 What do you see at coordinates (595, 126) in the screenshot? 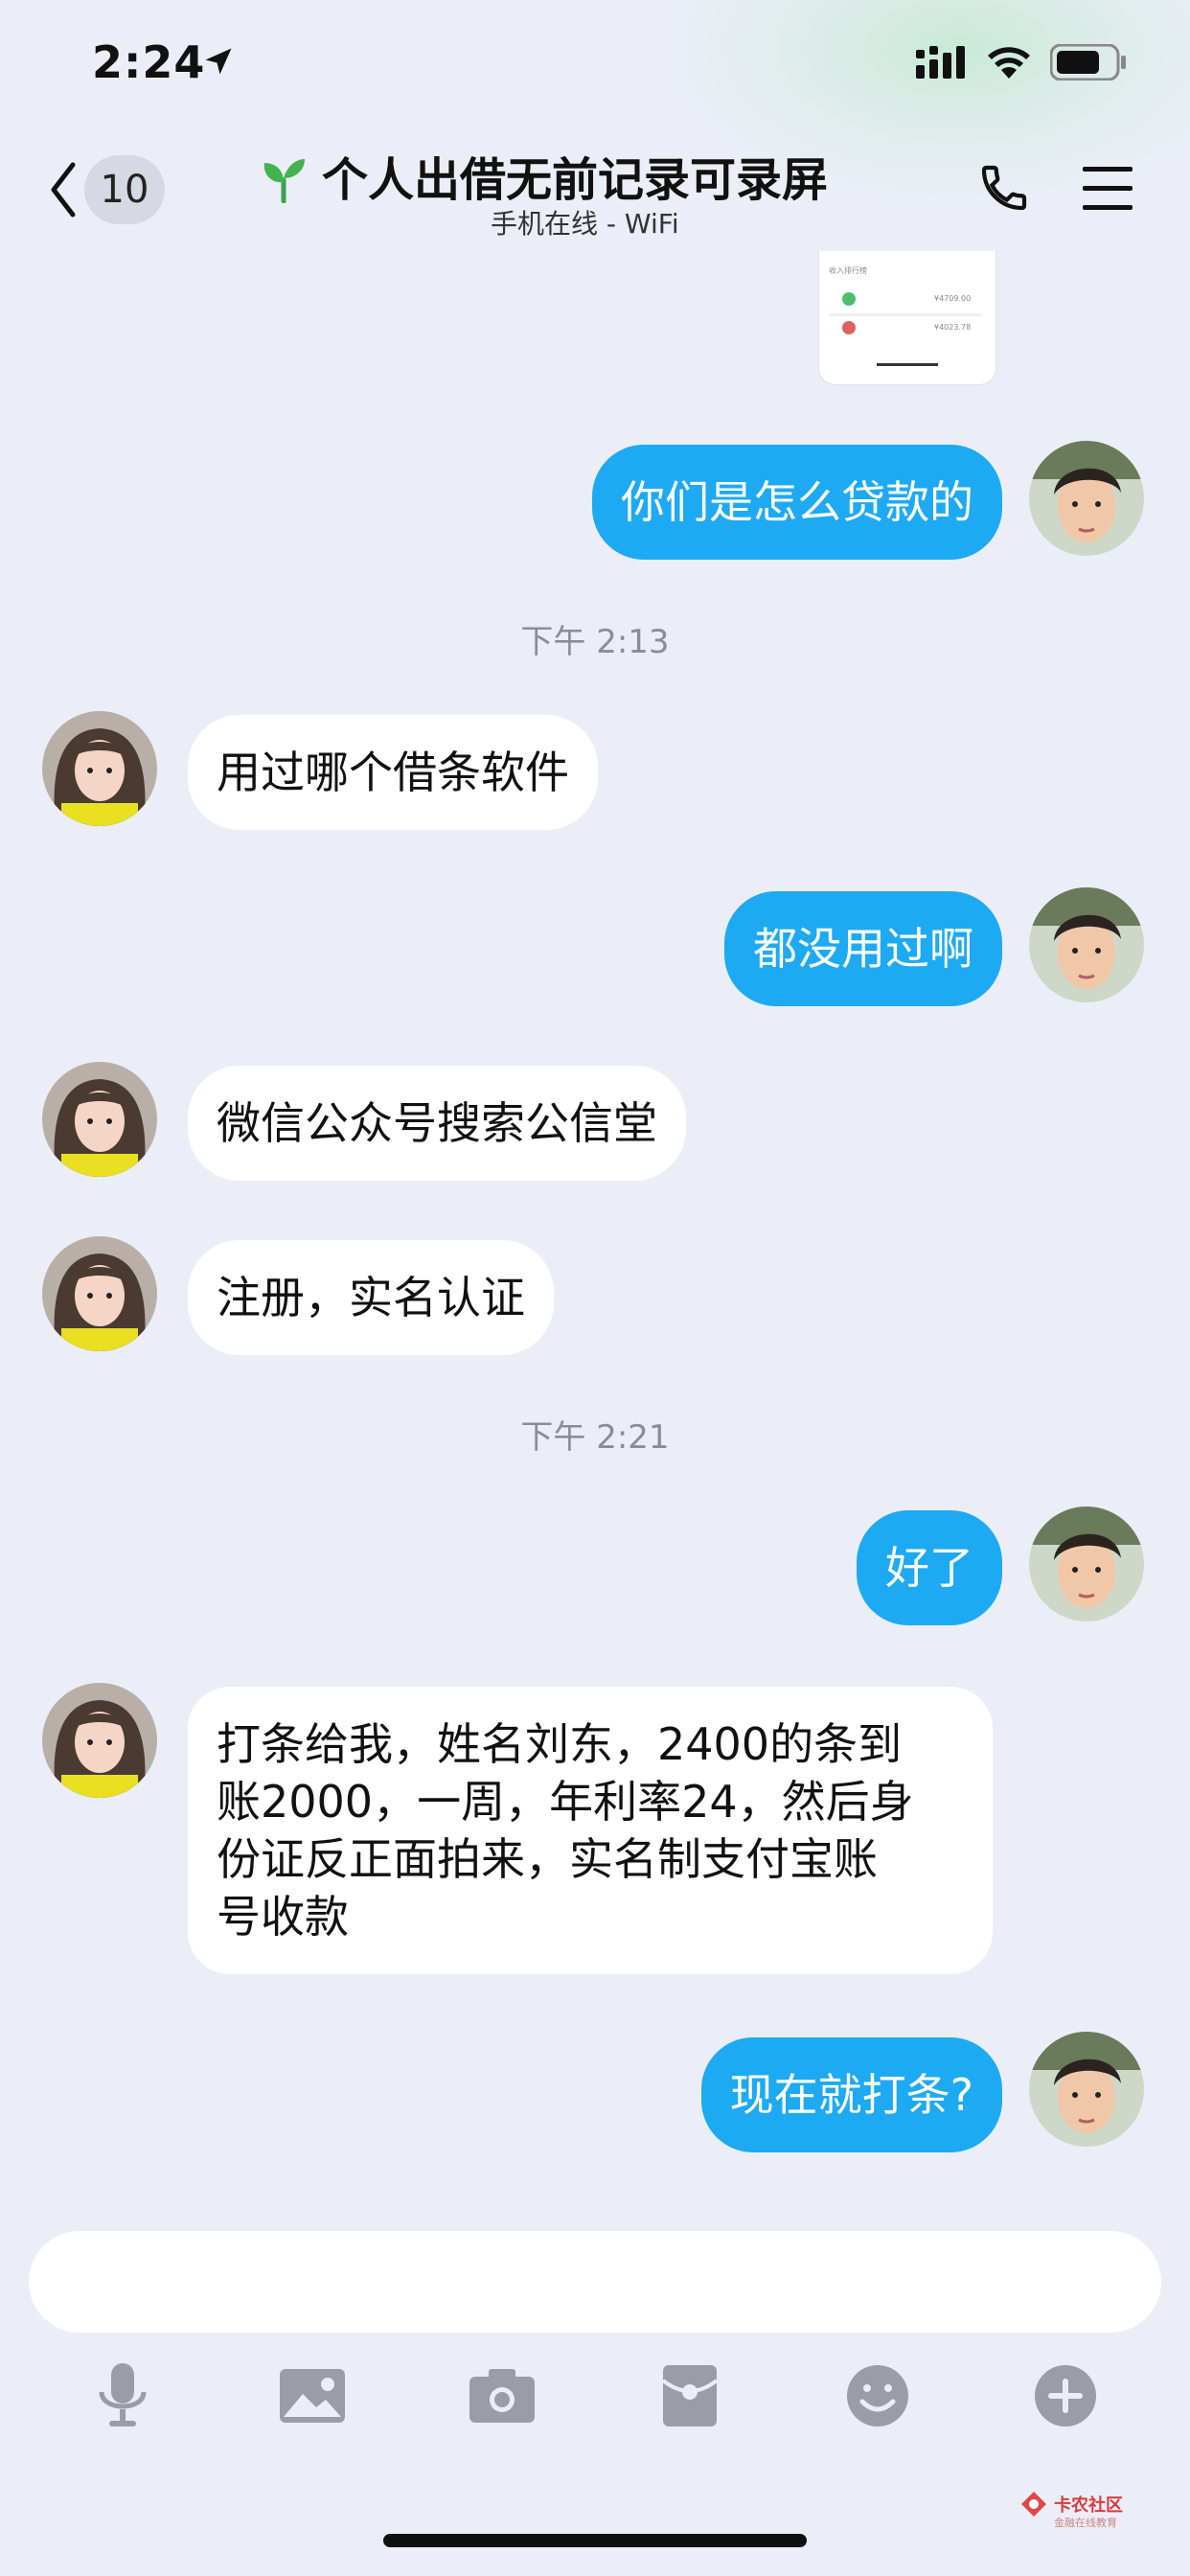
I see `top-bar: 2:24 10 个人出借无前记录可录屏 手机在线 - WiFi` at bounding box center [595, 126].